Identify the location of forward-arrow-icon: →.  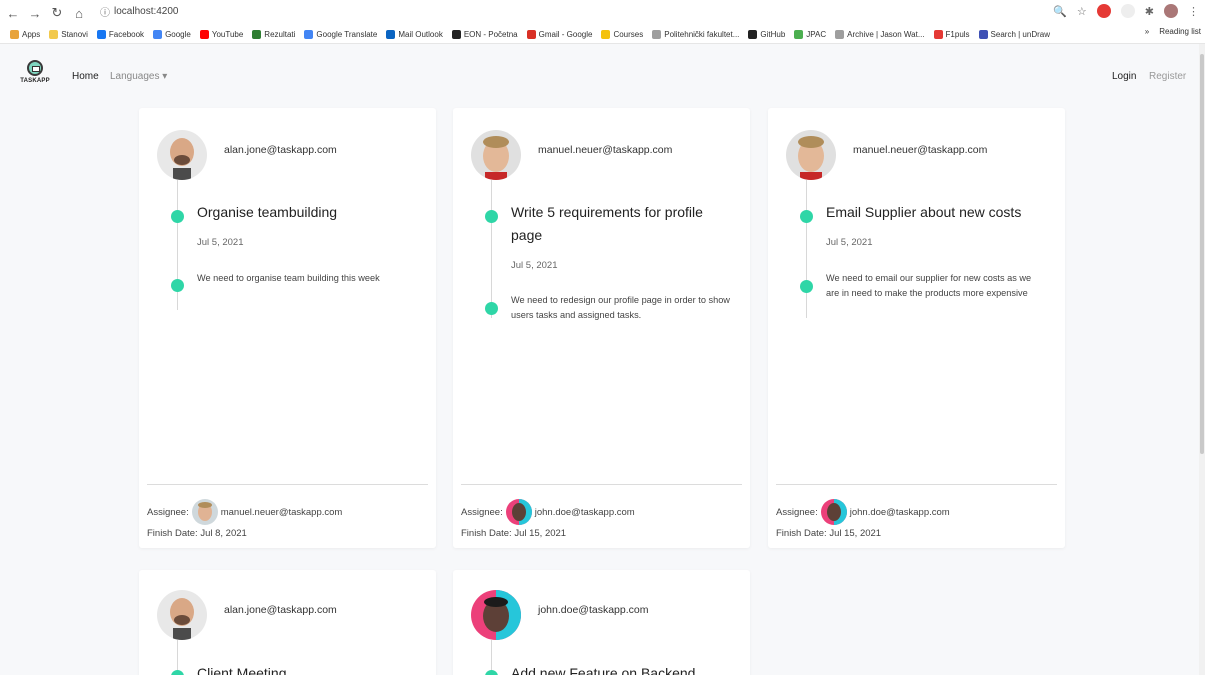
(35, 13).